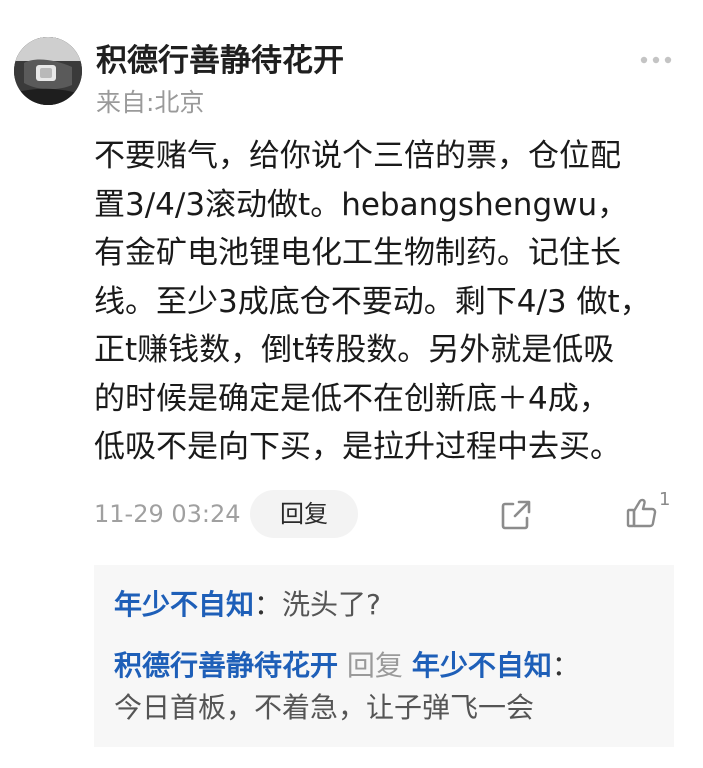 The height and width of the screenshot is (768, 703). What do you see at coordinates (372, 301) in the screenshot?
I see `comment-body-line: 线。至少3成底仓不要动。剩下4/3 做t，` at bounding box center [372, 301].